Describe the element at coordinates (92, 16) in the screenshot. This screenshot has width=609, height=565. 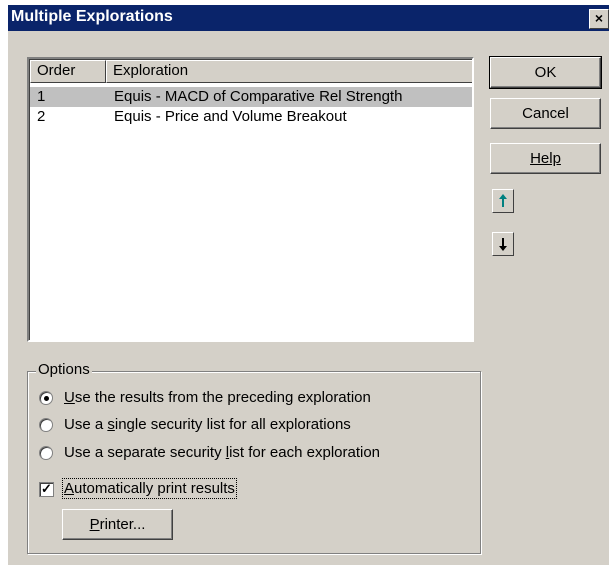
I see `dialog-title: Multiple Explorations` at that location.